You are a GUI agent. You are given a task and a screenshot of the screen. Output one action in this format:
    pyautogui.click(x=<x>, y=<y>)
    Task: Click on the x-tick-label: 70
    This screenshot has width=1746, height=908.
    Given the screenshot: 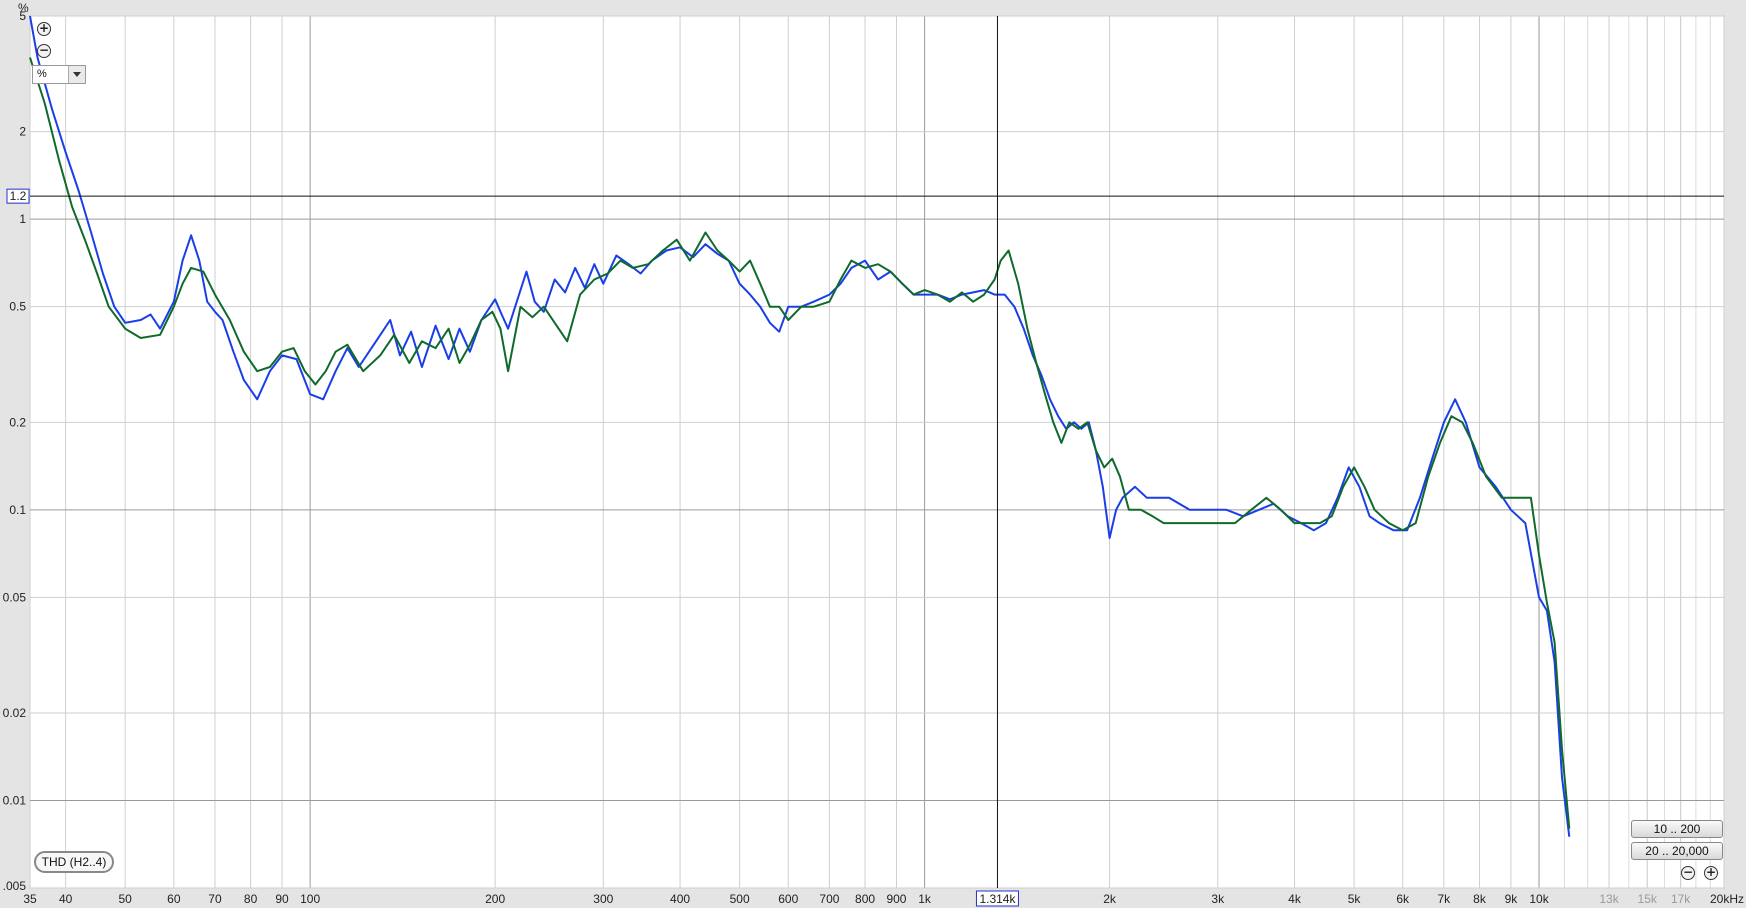 What is the action you would take?
    pyautogui.click(x=215, y=899)
    